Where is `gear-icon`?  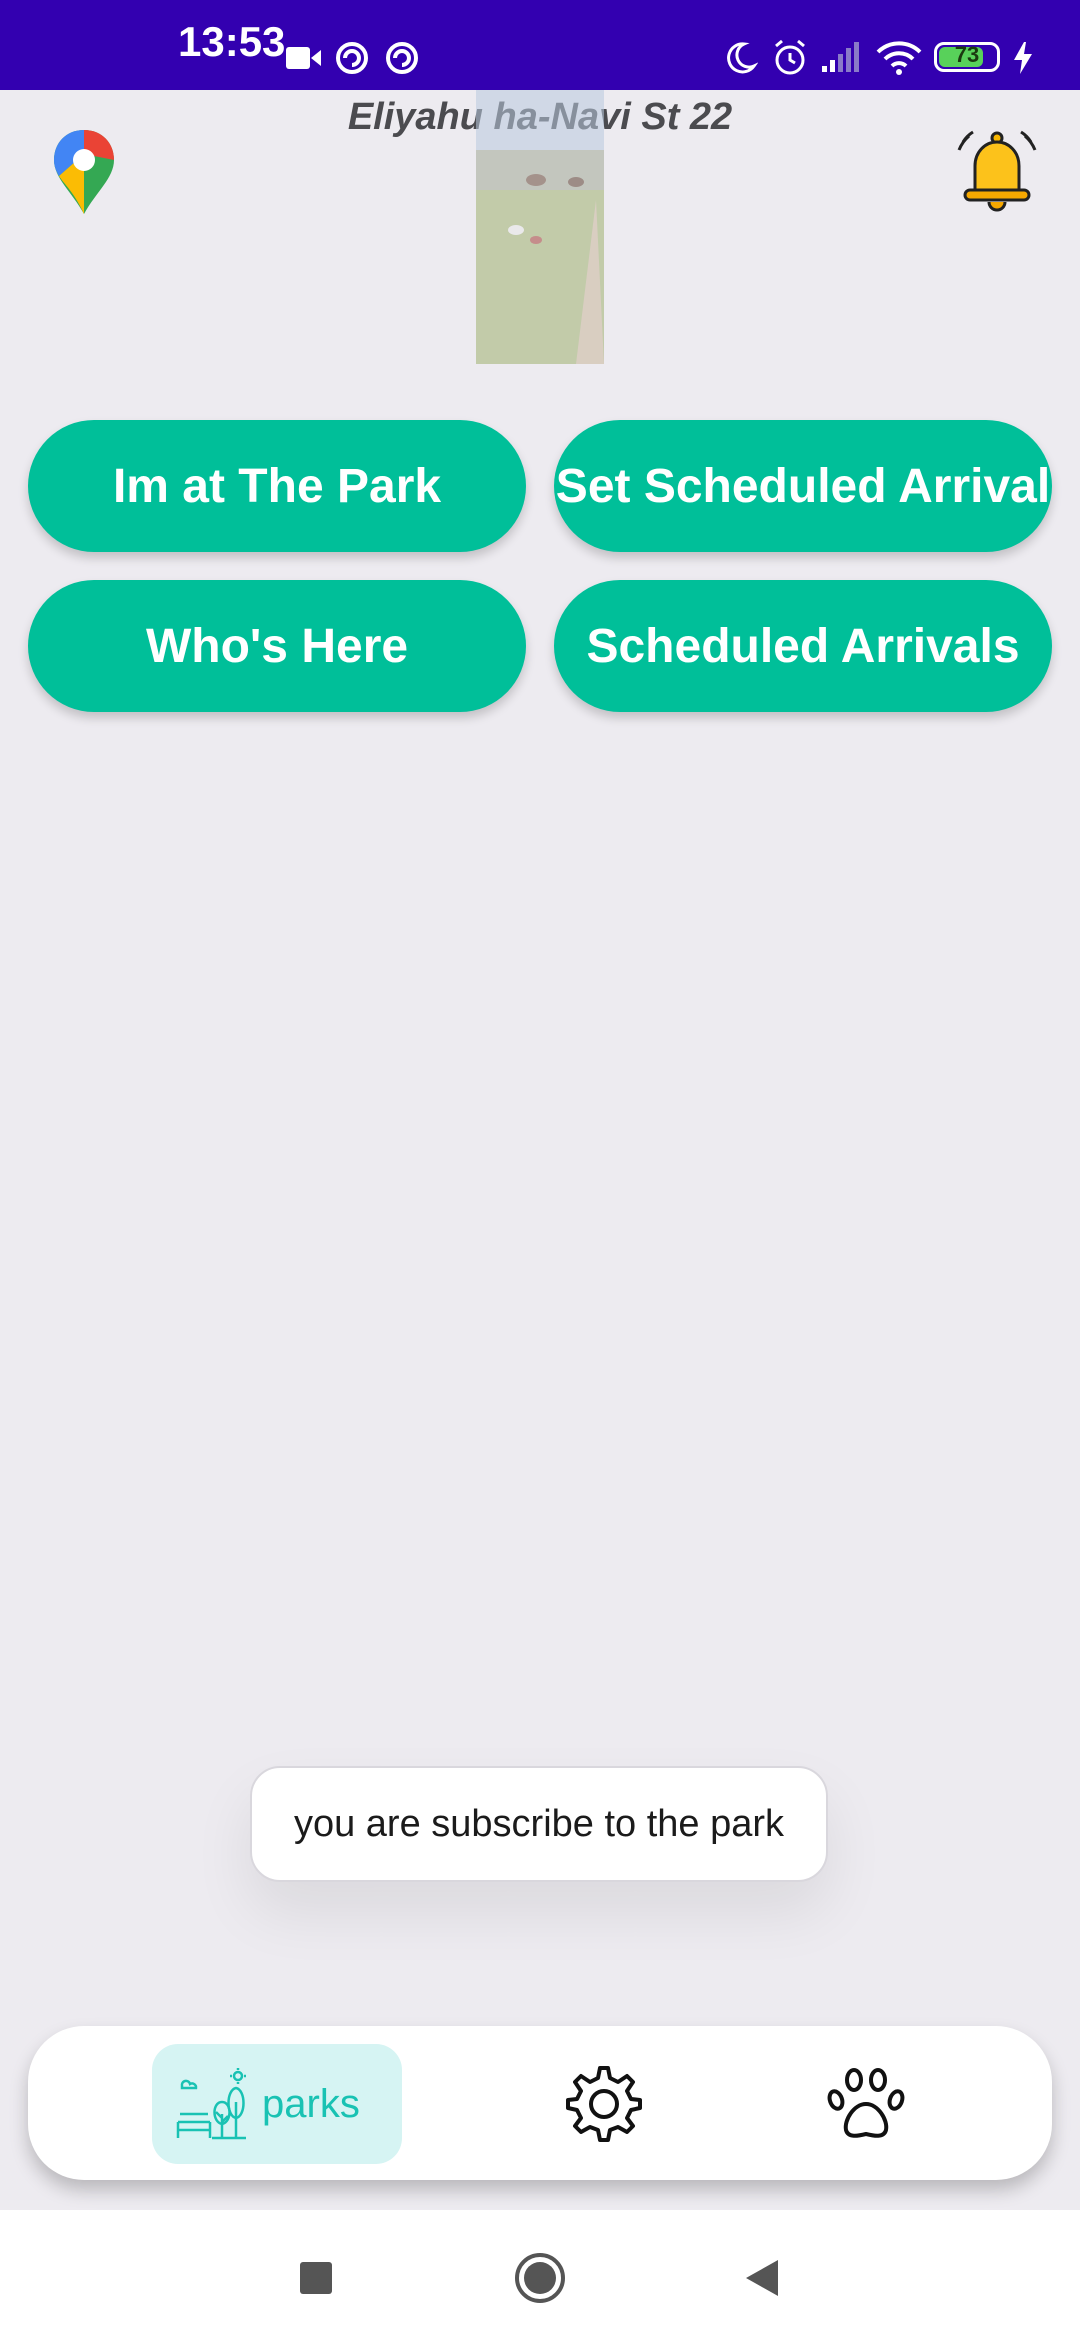
gear-icon is located at coordinates (604, 2104).